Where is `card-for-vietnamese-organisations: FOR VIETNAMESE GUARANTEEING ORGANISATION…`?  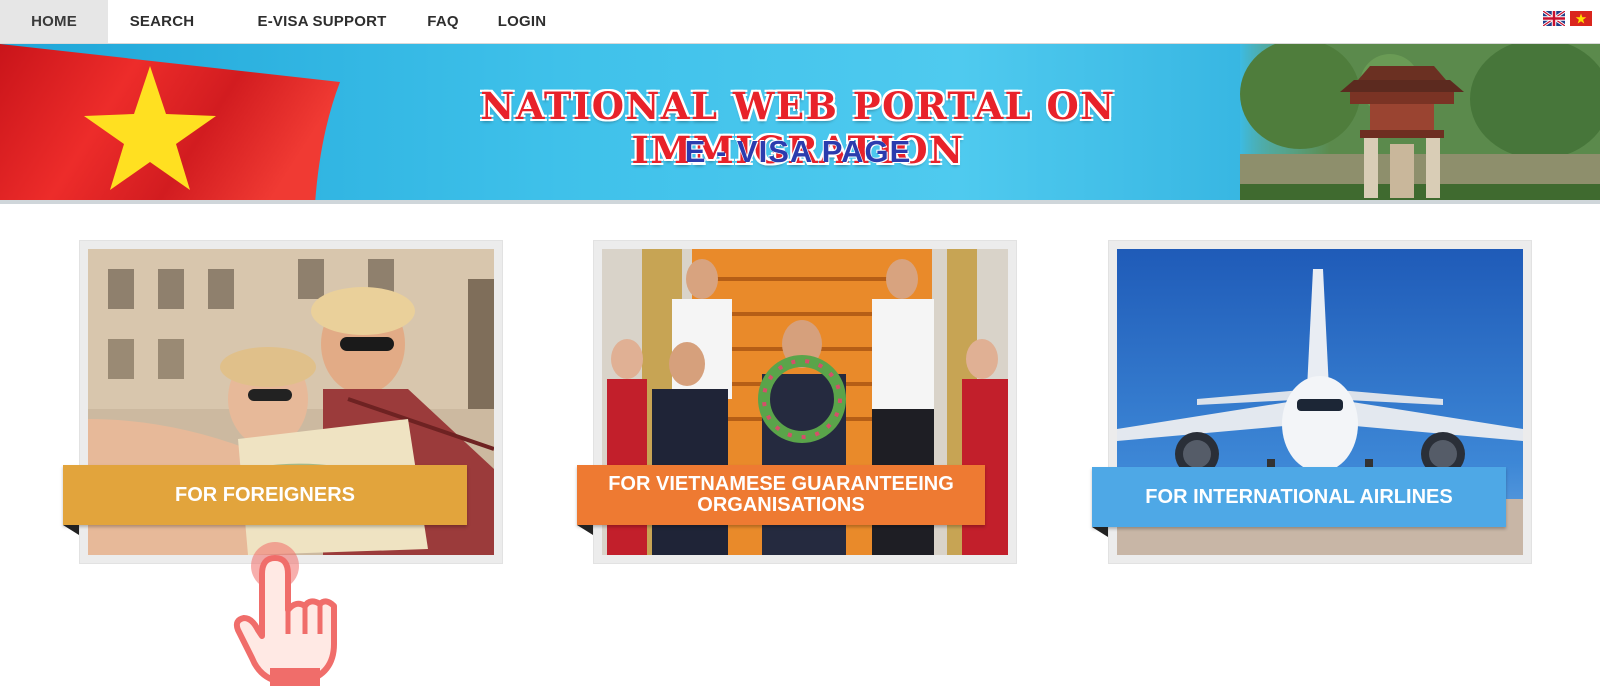 card-for-vietnamese-organisations: FOR VIETNAMESE GUARANTEEING ORGANISATION… is located at coordinates (797, 402).